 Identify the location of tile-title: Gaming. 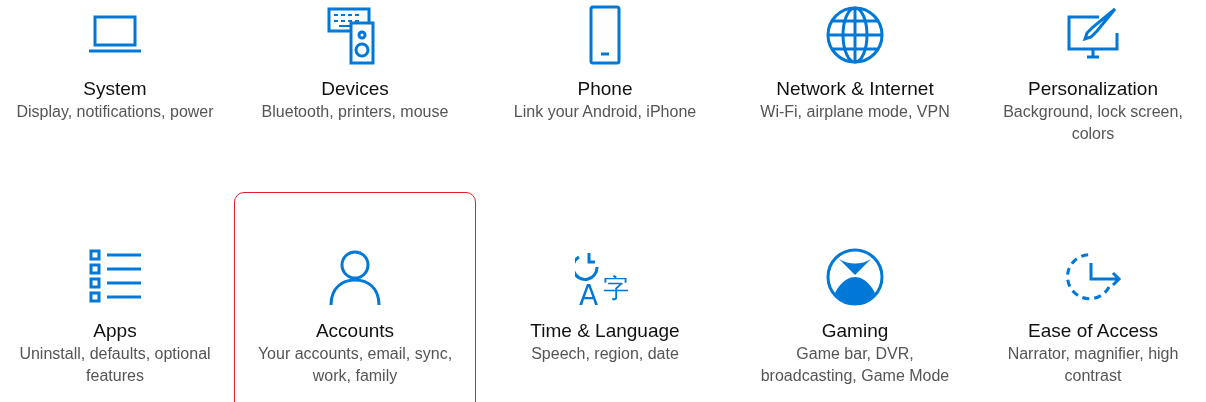
(855, 331).